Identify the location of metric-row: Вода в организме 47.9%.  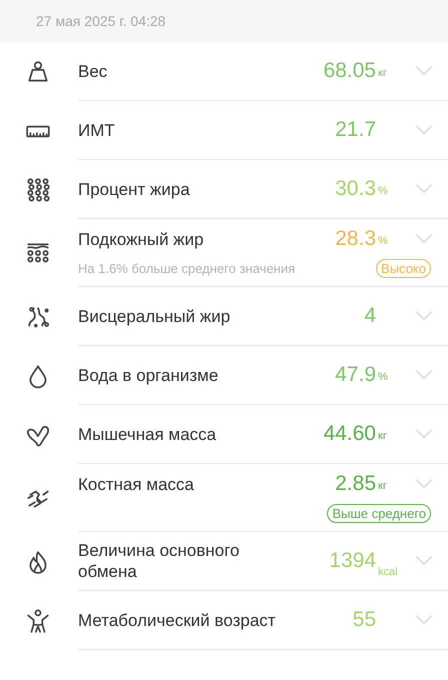
(224, 375).